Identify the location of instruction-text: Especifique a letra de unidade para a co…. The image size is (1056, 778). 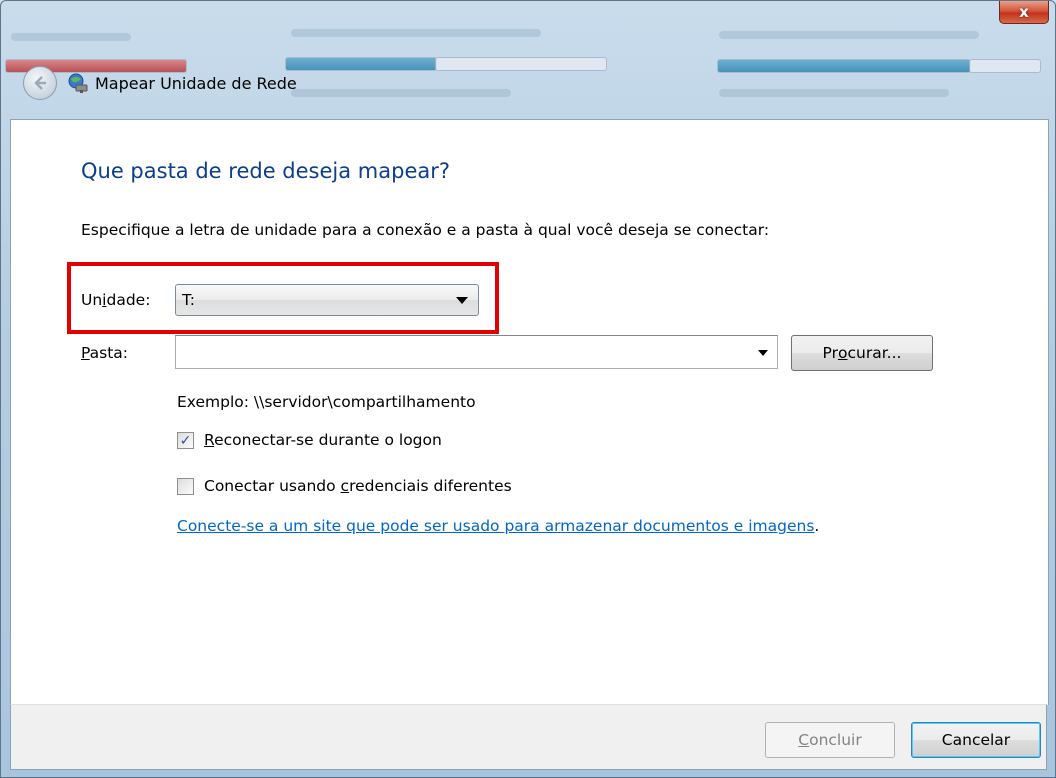
(425, 230).